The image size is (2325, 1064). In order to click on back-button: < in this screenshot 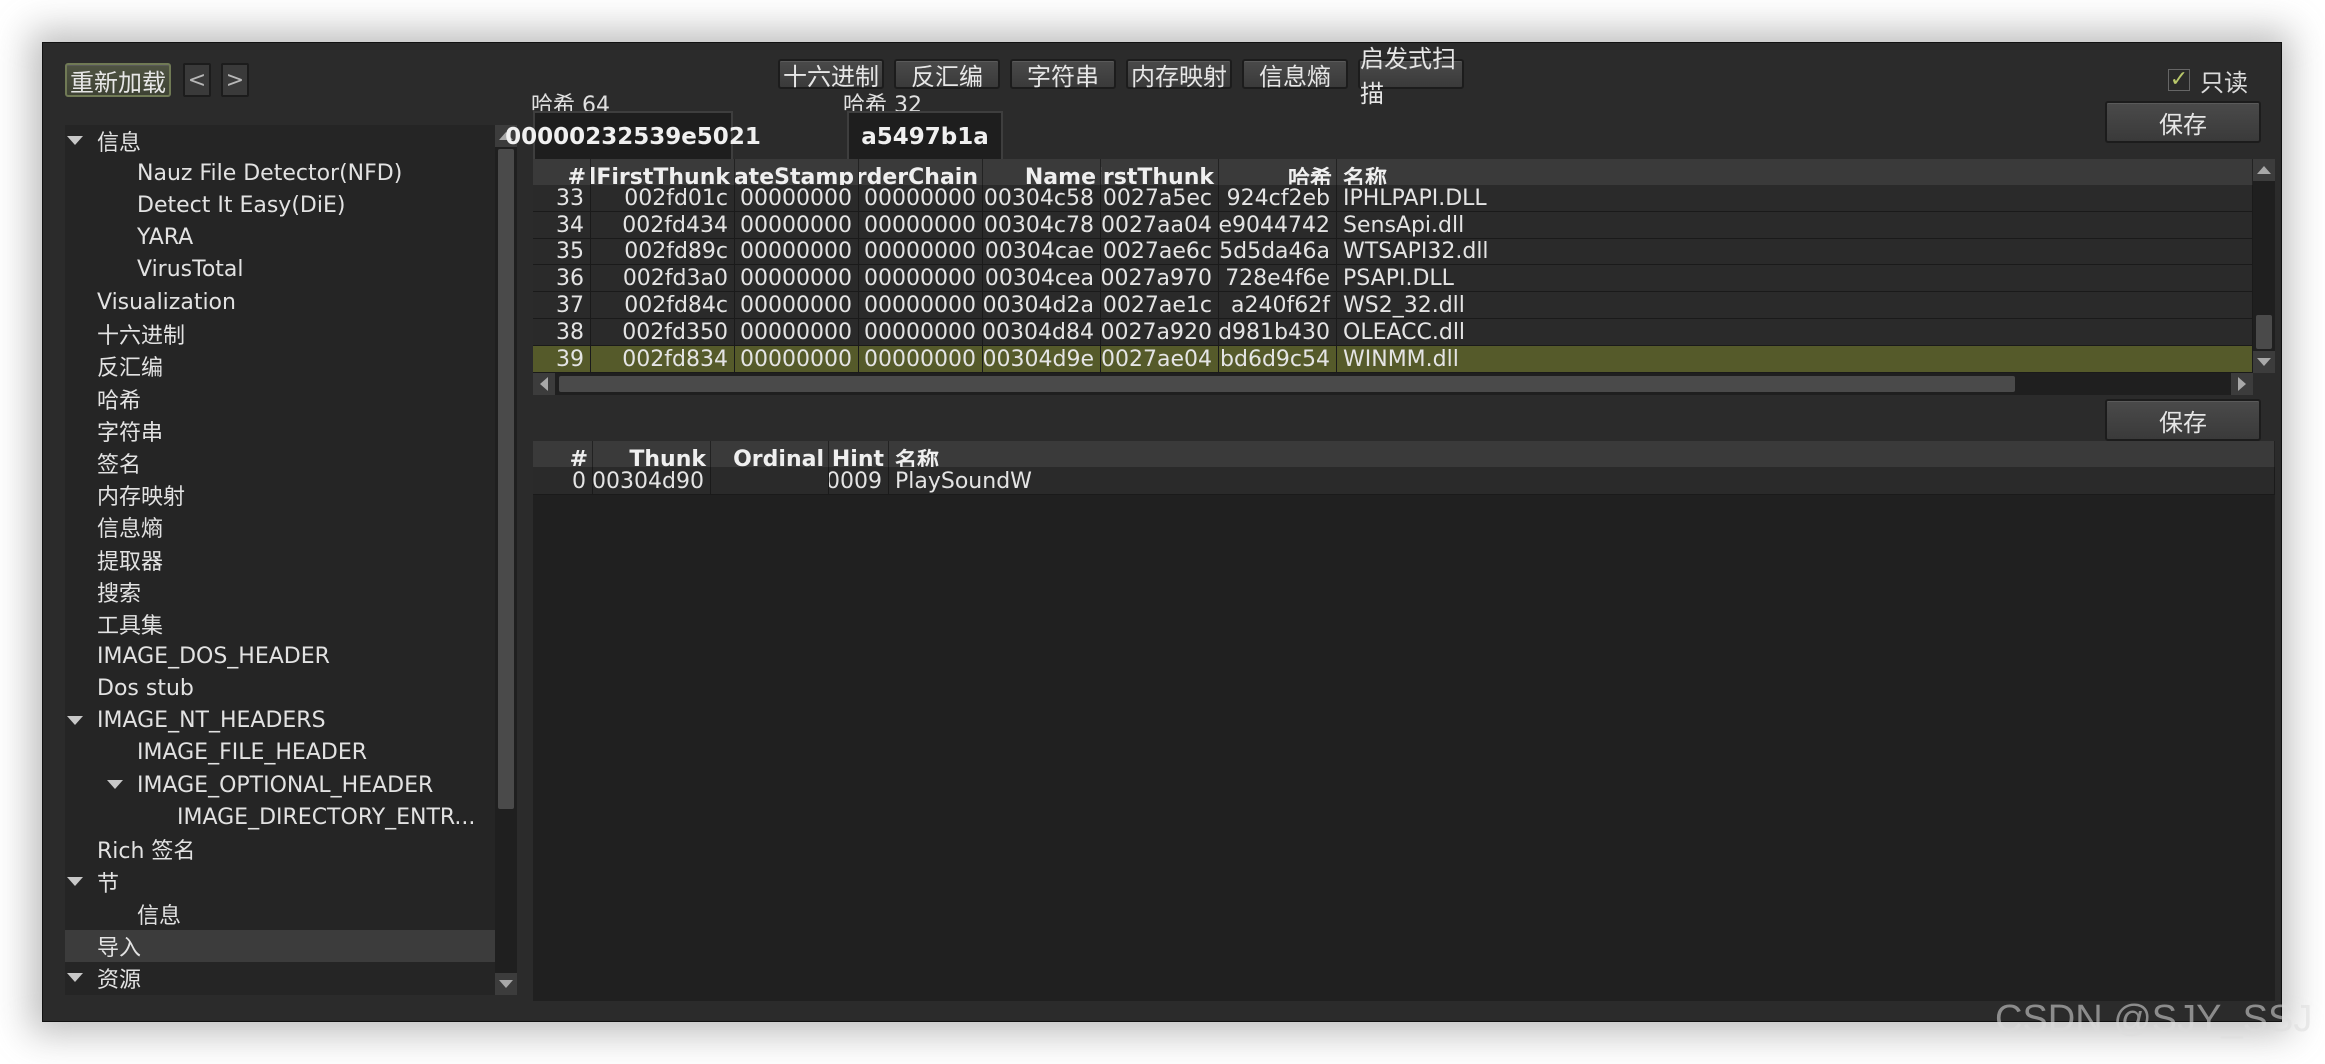, I will do `click(197, 80)`.